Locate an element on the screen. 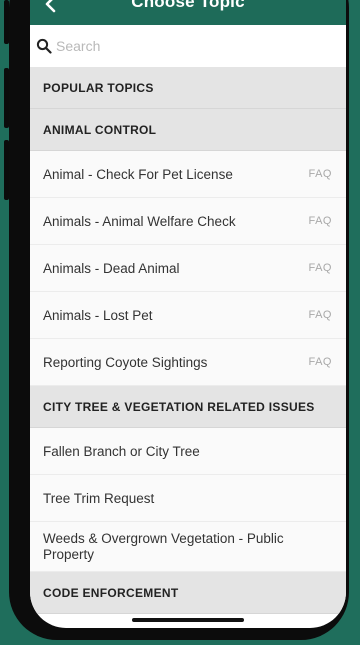 This screenshot has width=360, height=645. page-title: Choose Topic is located at coordinates (188, 5).